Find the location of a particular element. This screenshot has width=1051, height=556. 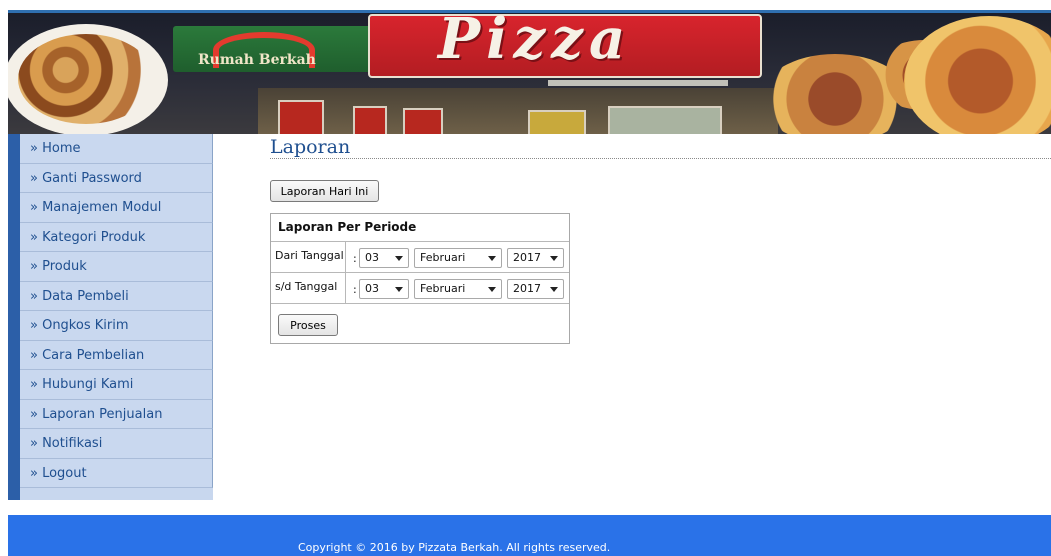

from-year-select: 2017 is located at coordinates (535, 258).